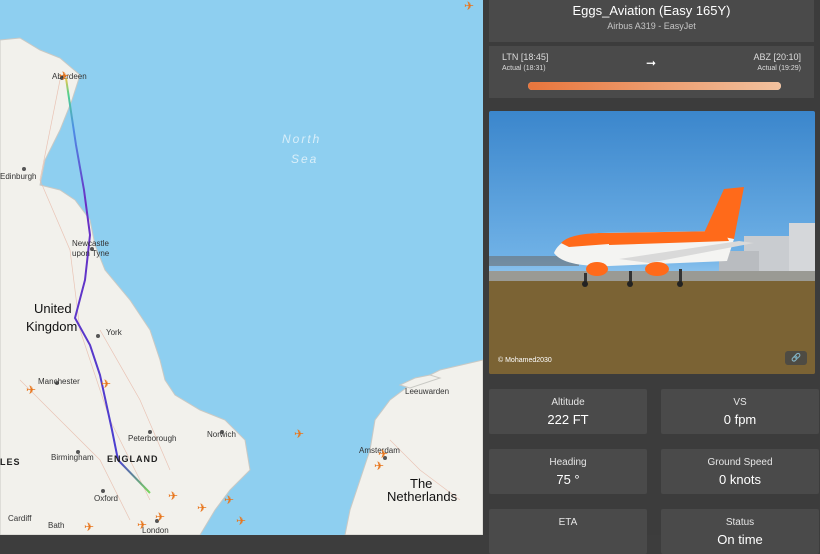 Image resolution: width=820 pixels, height=554 pixels. I want to click on city-dot-oxford, so click(103, 491).